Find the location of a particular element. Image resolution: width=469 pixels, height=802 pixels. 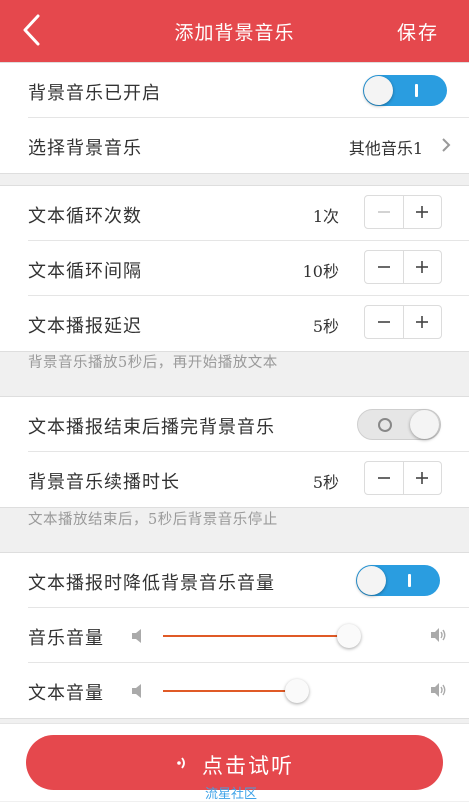

loop-interval-minus-button is located at coordinates (384, 267).